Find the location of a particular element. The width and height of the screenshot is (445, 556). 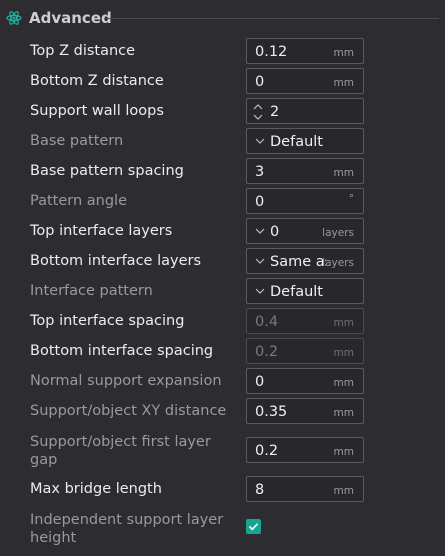

base-pattern-spacing-input: 3 mm is located at coordinates (305, 171).